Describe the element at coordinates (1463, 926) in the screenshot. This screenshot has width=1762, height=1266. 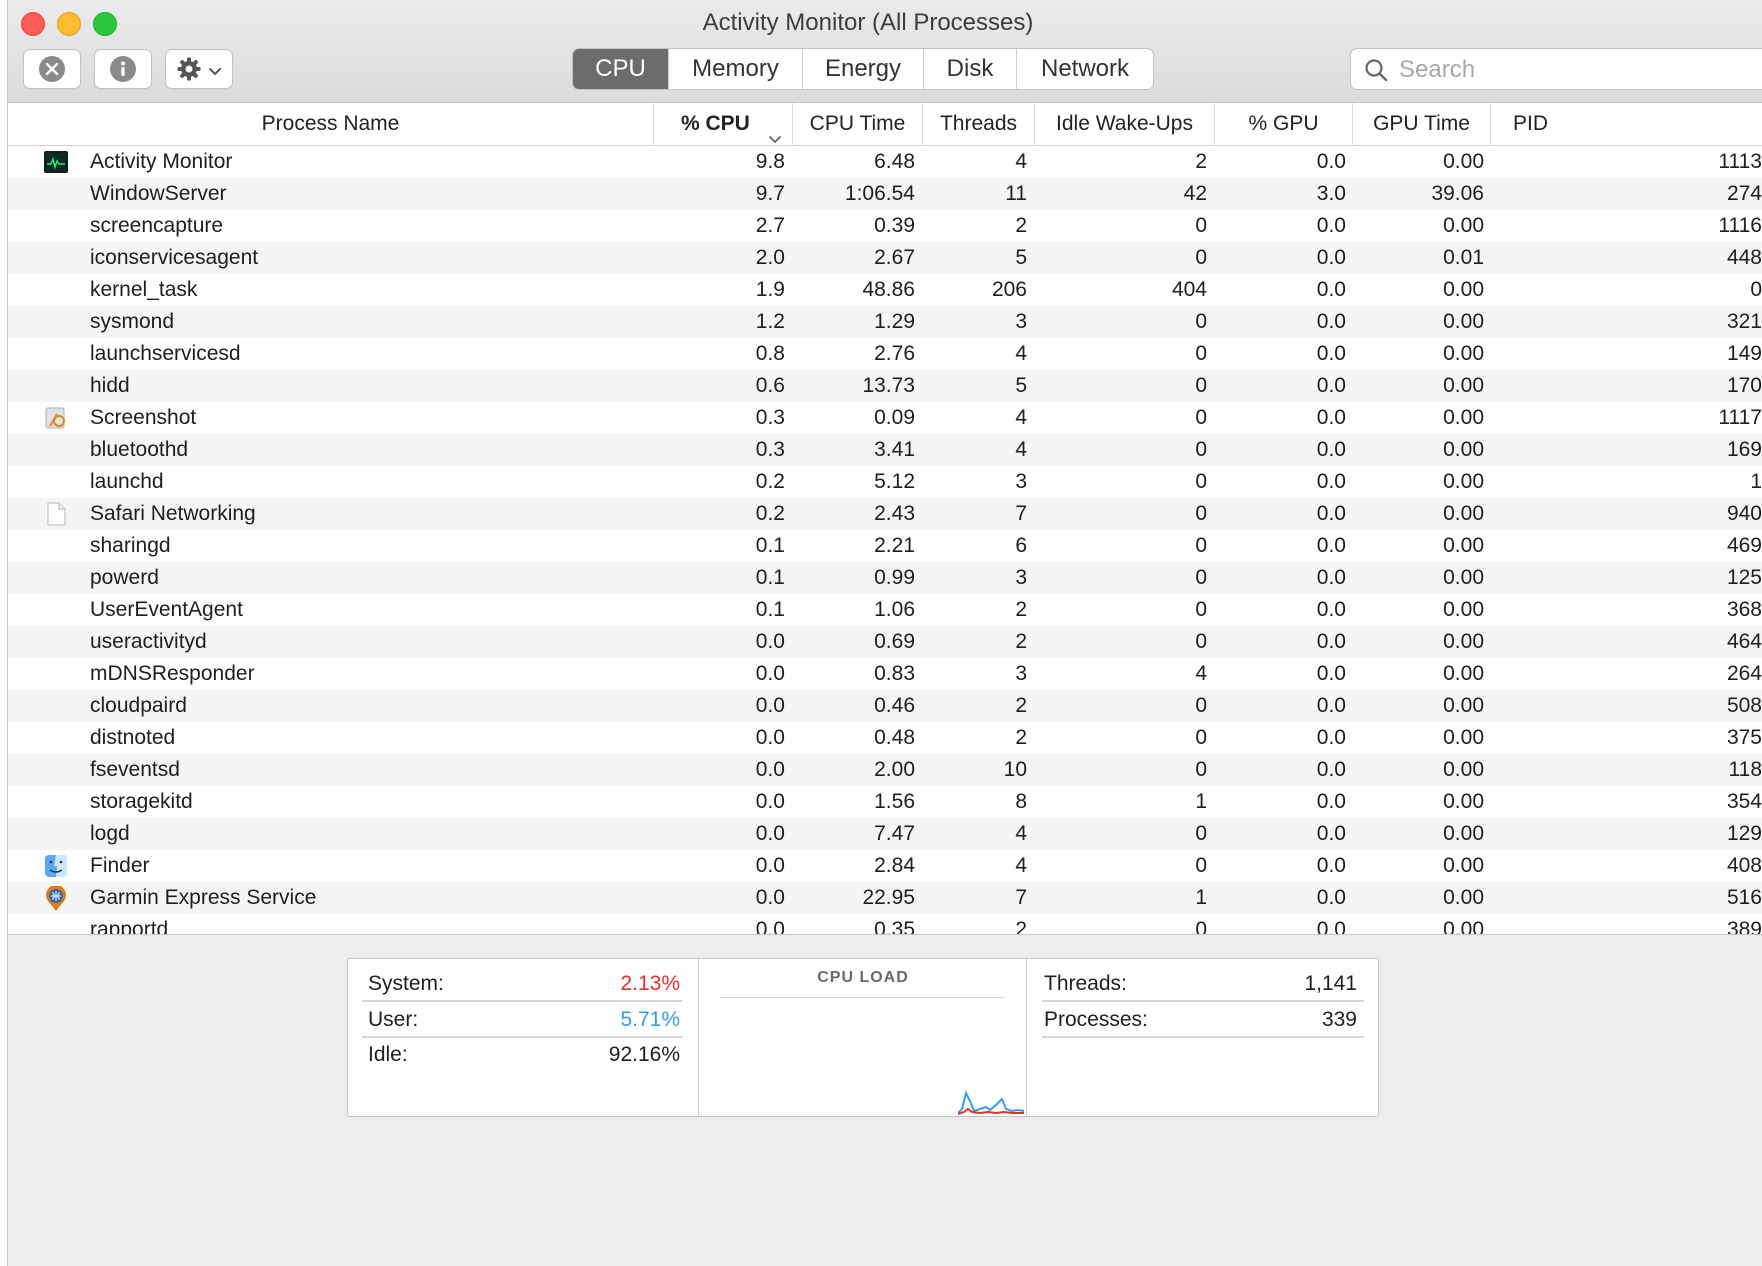
I see `gpu-time-cell: 0.00` at that location.